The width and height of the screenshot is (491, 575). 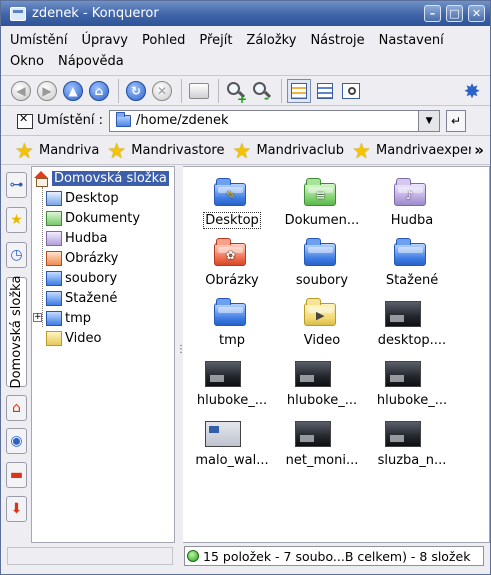 What do you see at coordinates (322, 323) in the screenshot?
I see `file-item: ▶ Video` at bounding box center [322, 323].